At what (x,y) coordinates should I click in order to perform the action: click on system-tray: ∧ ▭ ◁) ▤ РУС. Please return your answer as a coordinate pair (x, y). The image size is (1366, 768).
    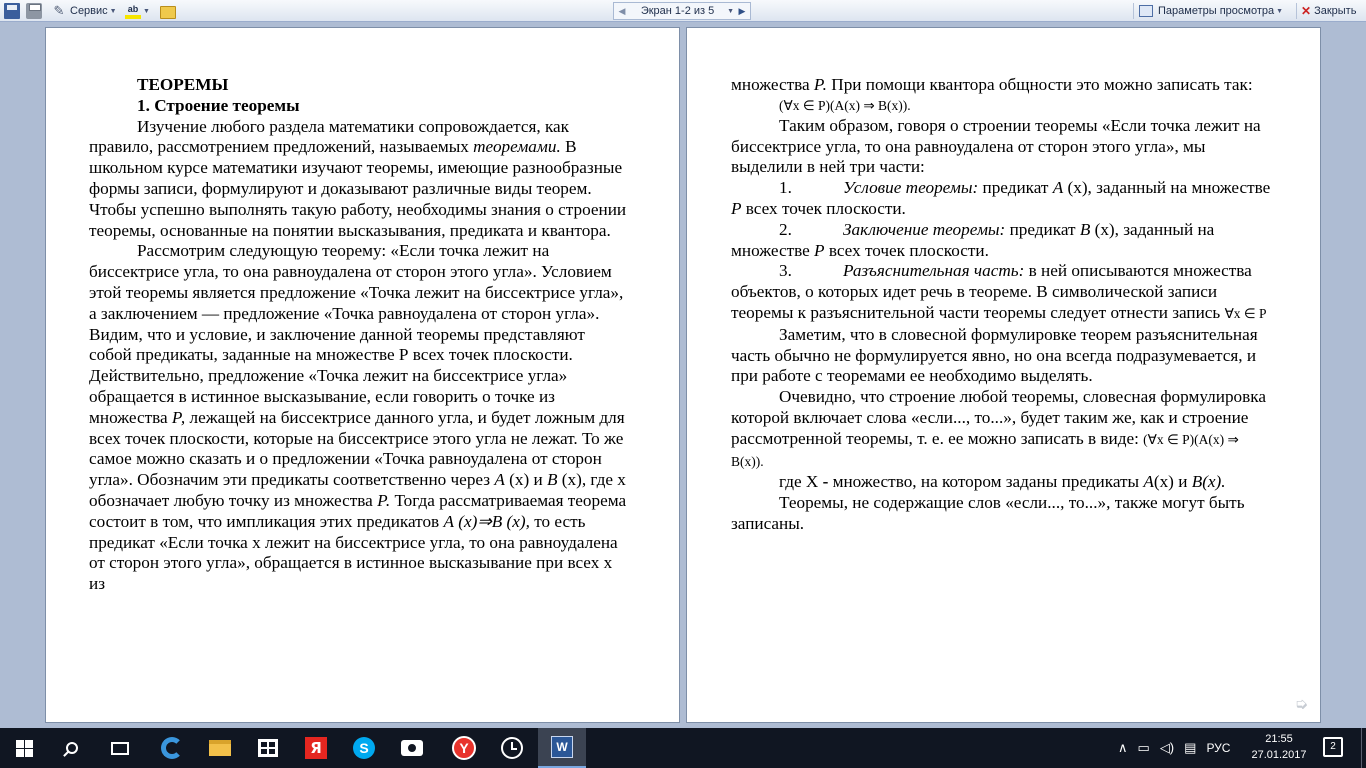
    Looking at the image, I should click on (1174, 748).